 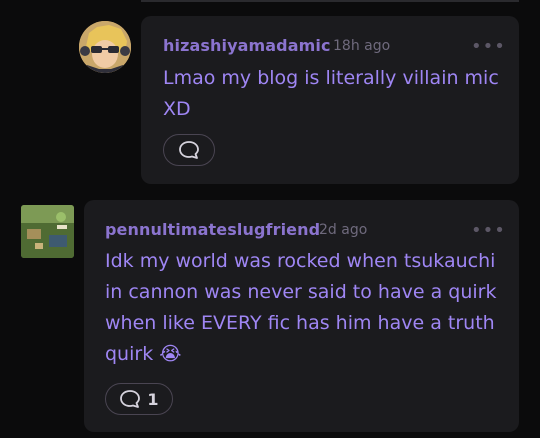 I want to click on timestamp: 18h ago, so click(x=362, y=46).